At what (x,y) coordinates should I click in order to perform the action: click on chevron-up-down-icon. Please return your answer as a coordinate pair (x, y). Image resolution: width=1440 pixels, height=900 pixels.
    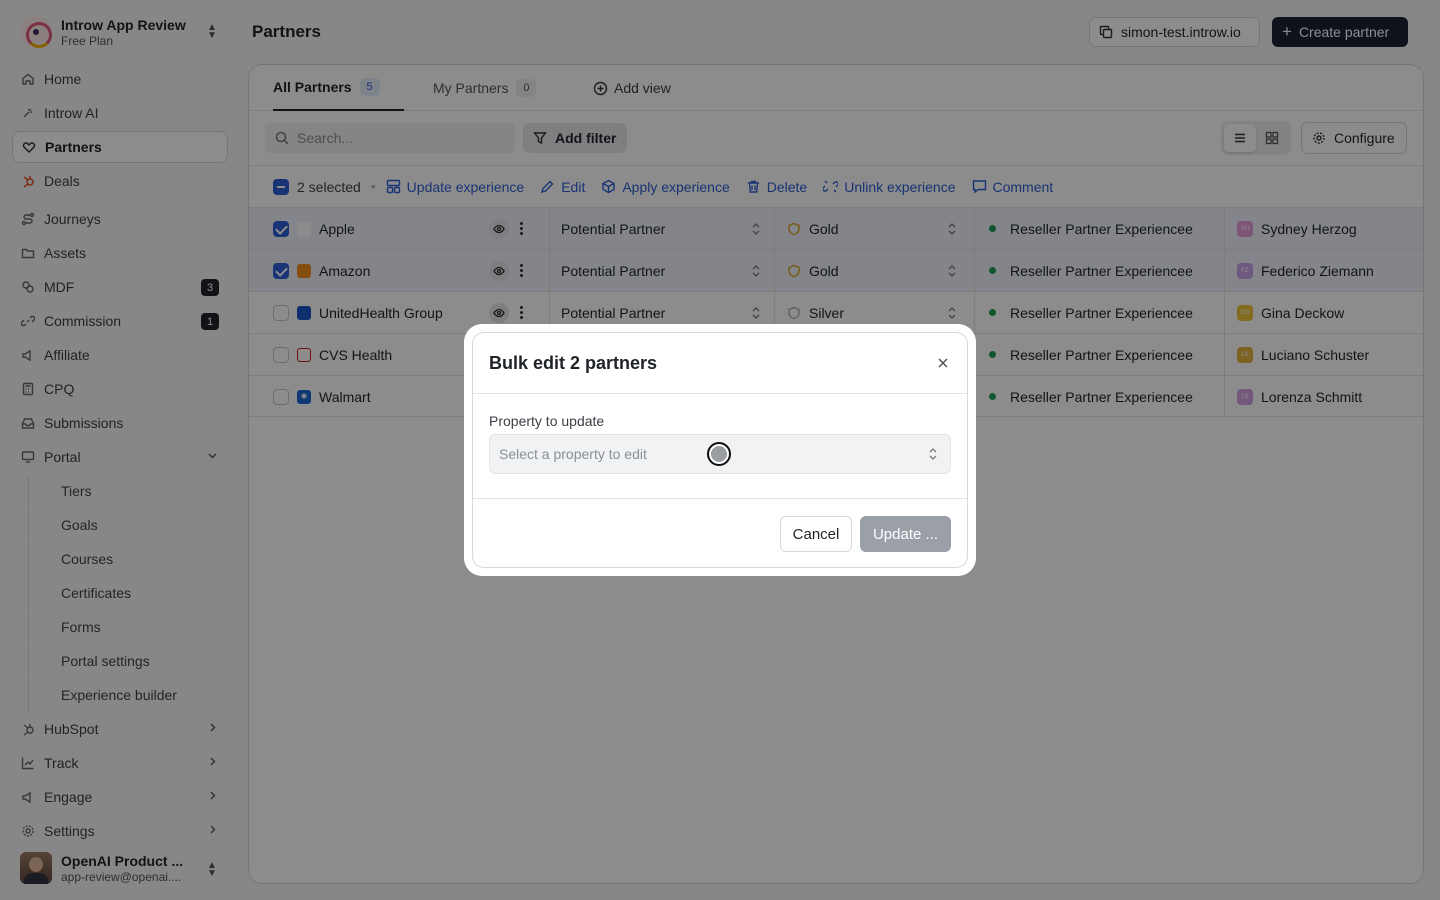
    Looking at the image, I should click on (933, 454).